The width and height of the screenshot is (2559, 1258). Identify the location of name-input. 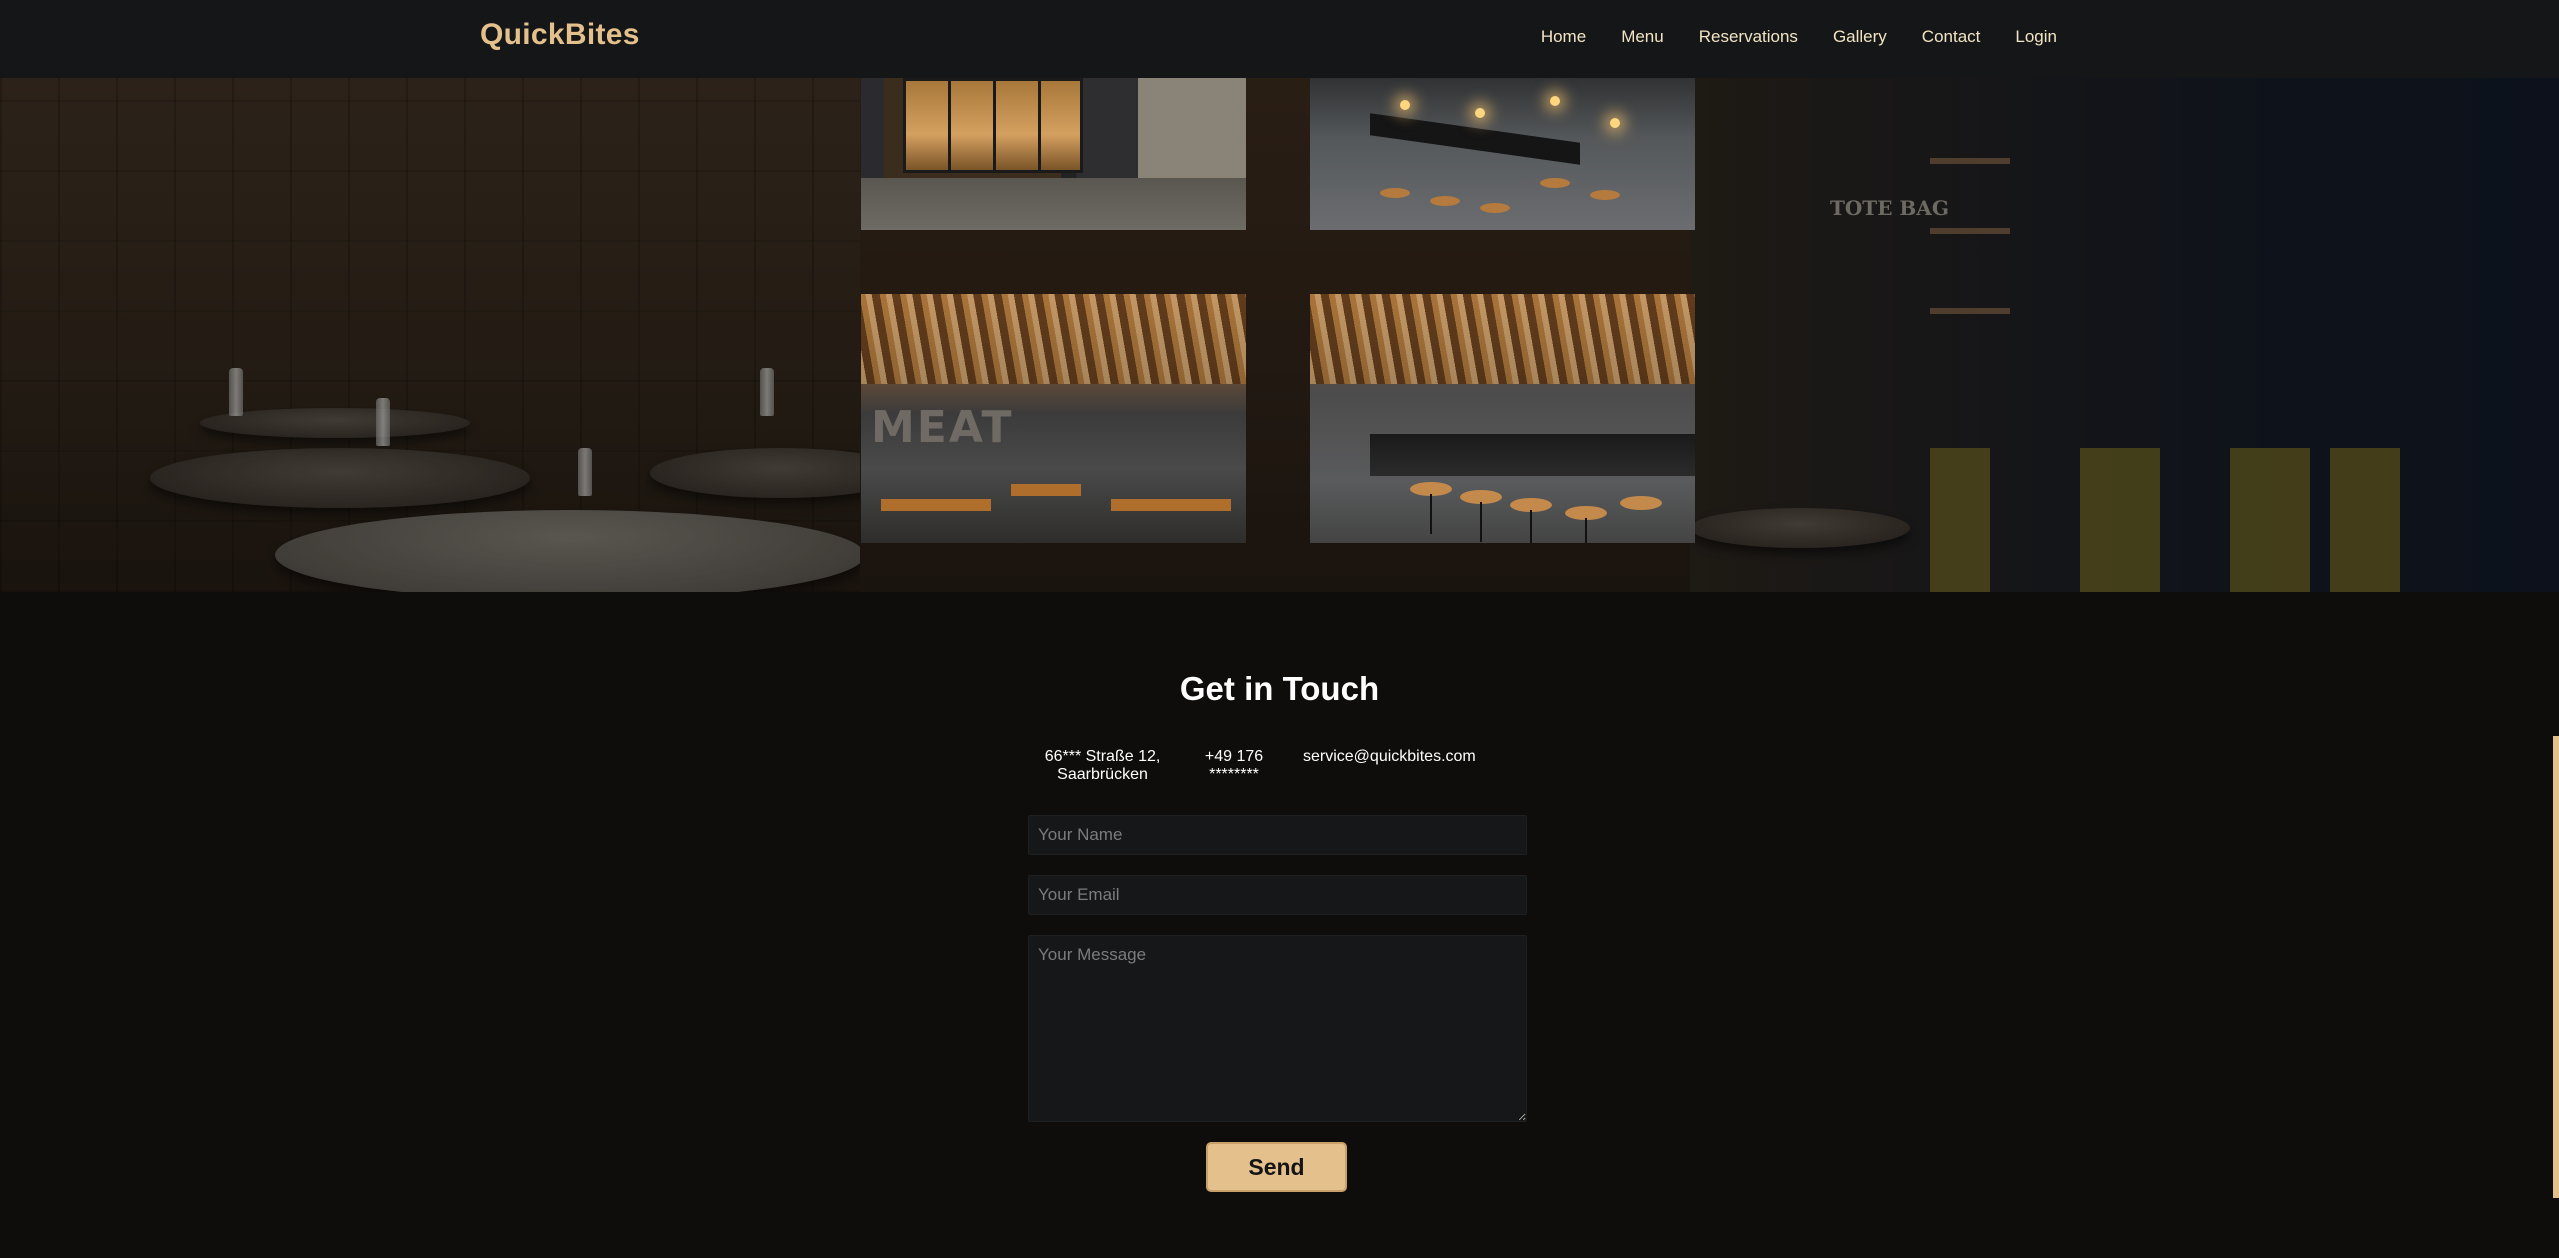
(1277, 835).